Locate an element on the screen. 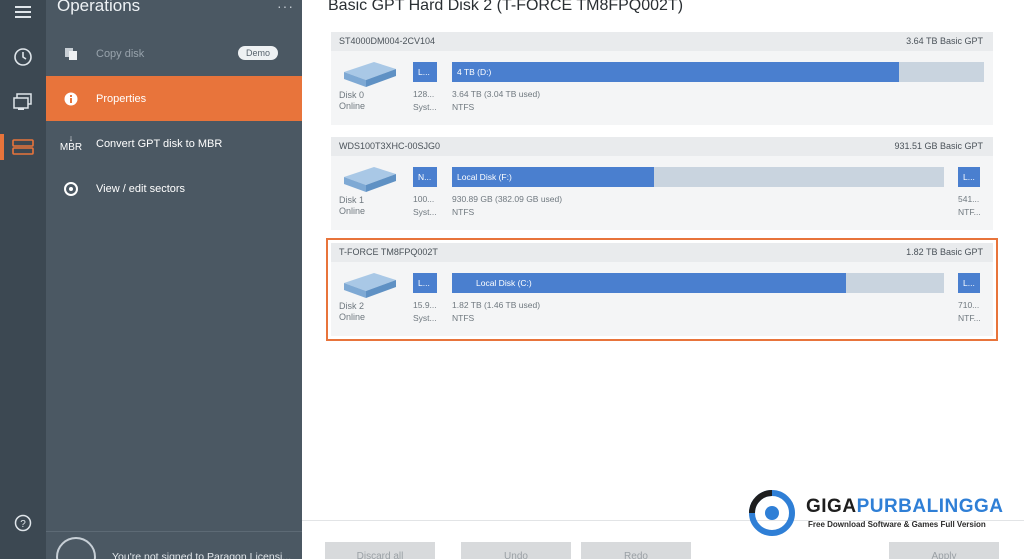 This screenshot has width=1024, height=559. partition-main: Local Disk (F:) is located at coordinates (698, 177).